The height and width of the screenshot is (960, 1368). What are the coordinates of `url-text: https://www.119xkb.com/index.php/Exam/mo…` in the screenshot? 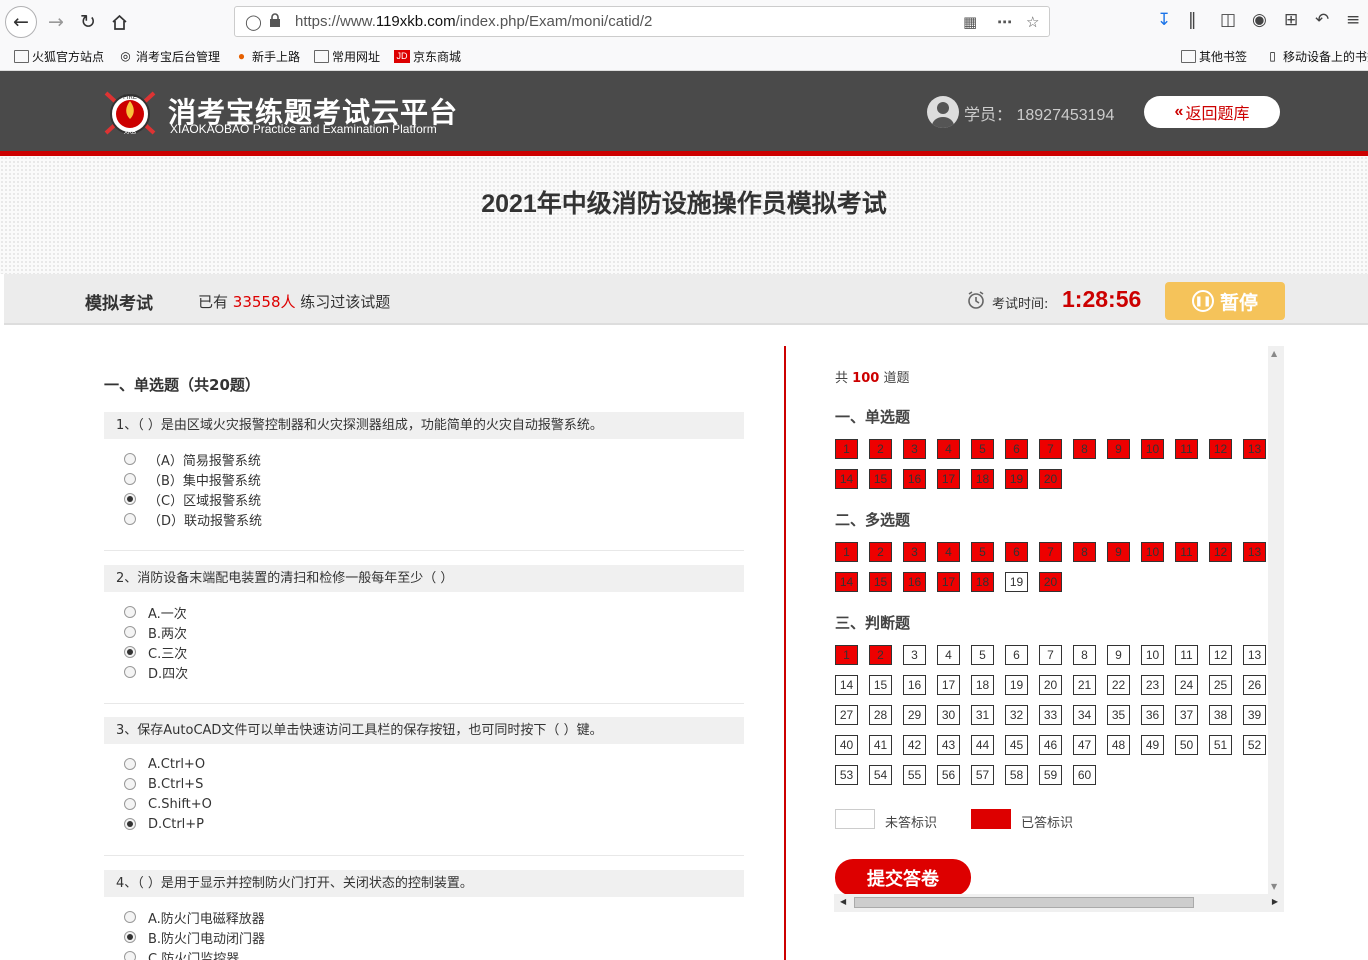 It's located at (473, 21).